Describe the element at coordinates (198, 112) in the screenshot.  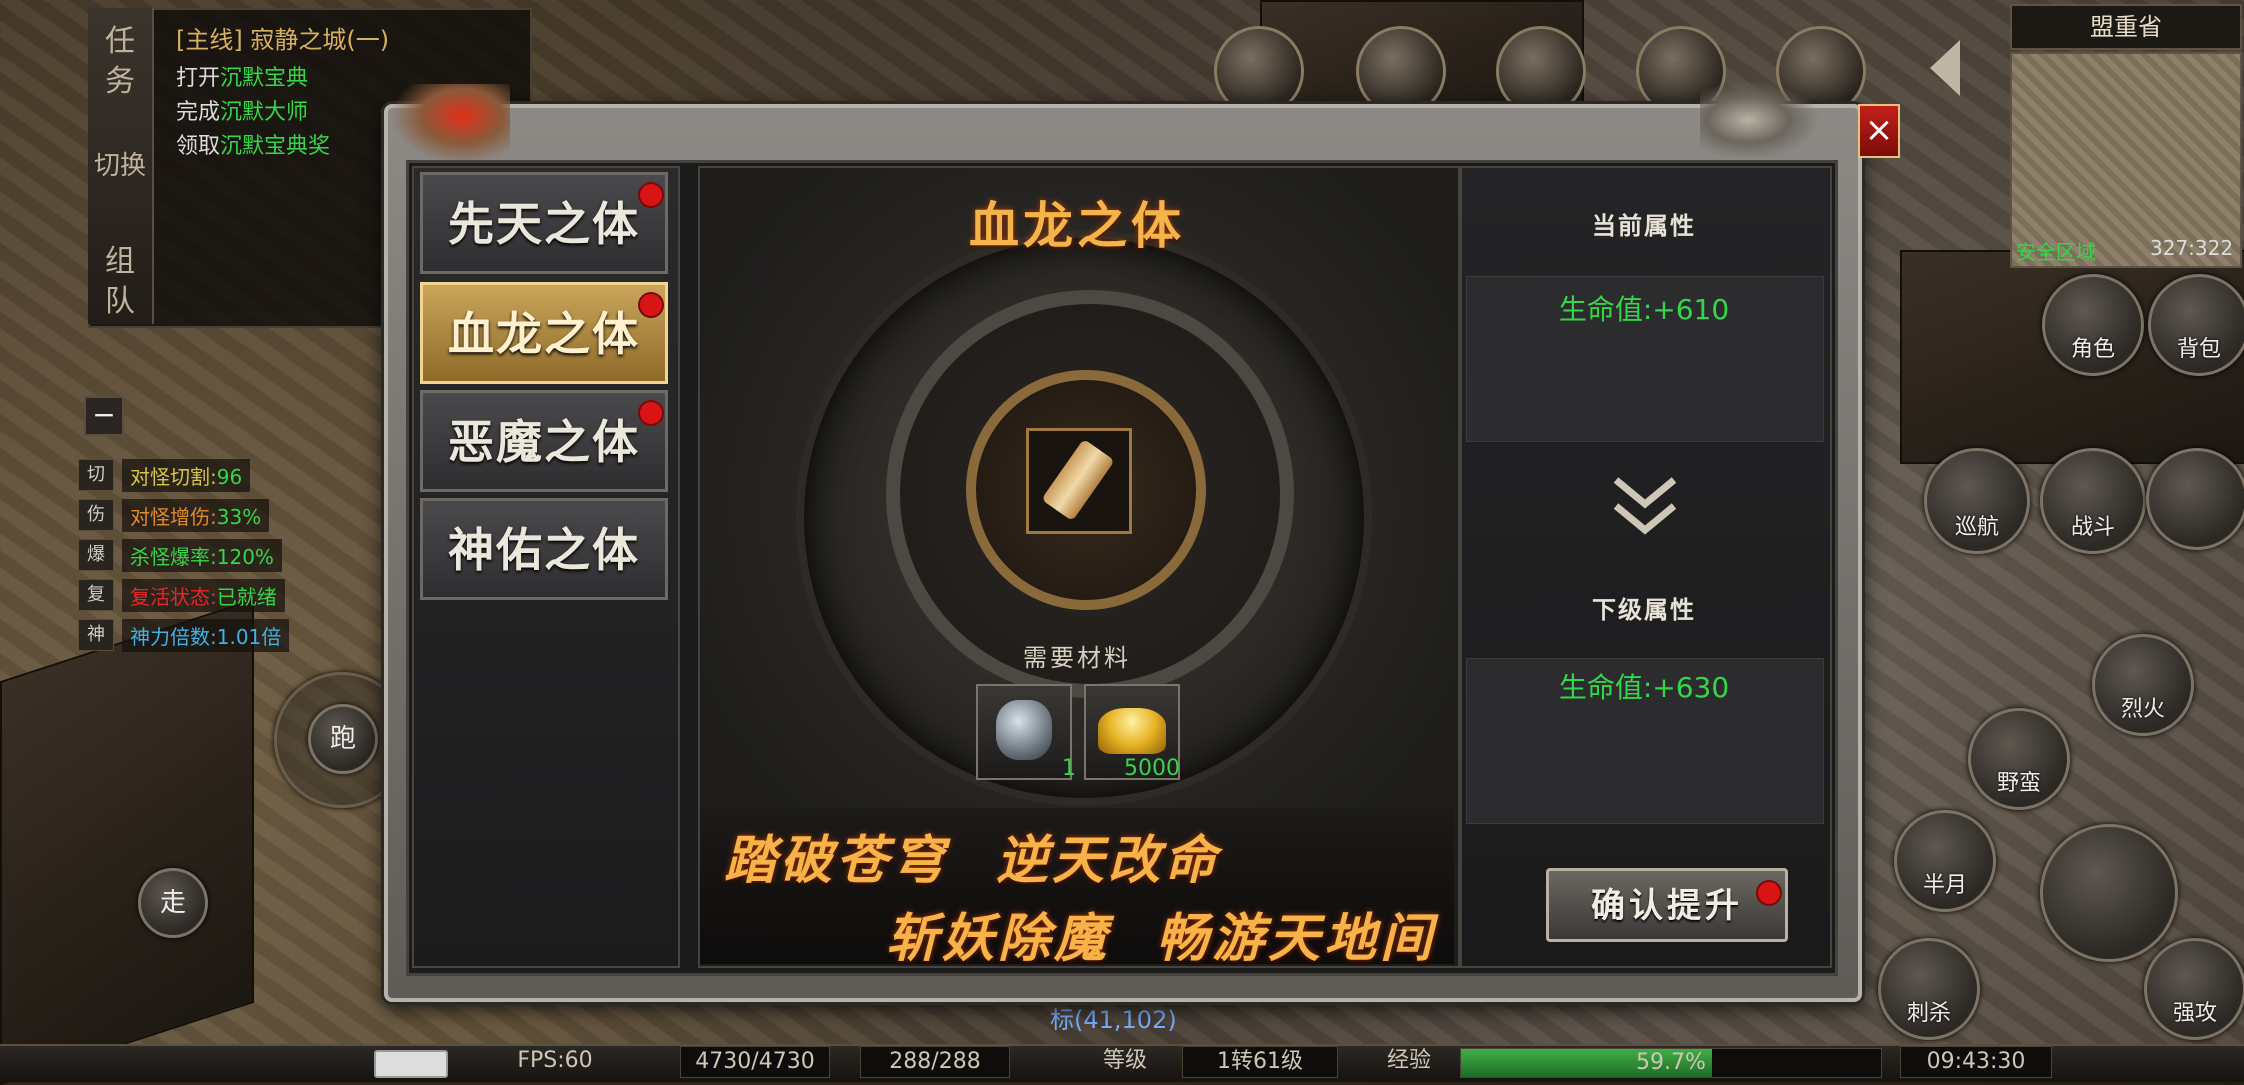
I see `quest-action: 完成` at that location.